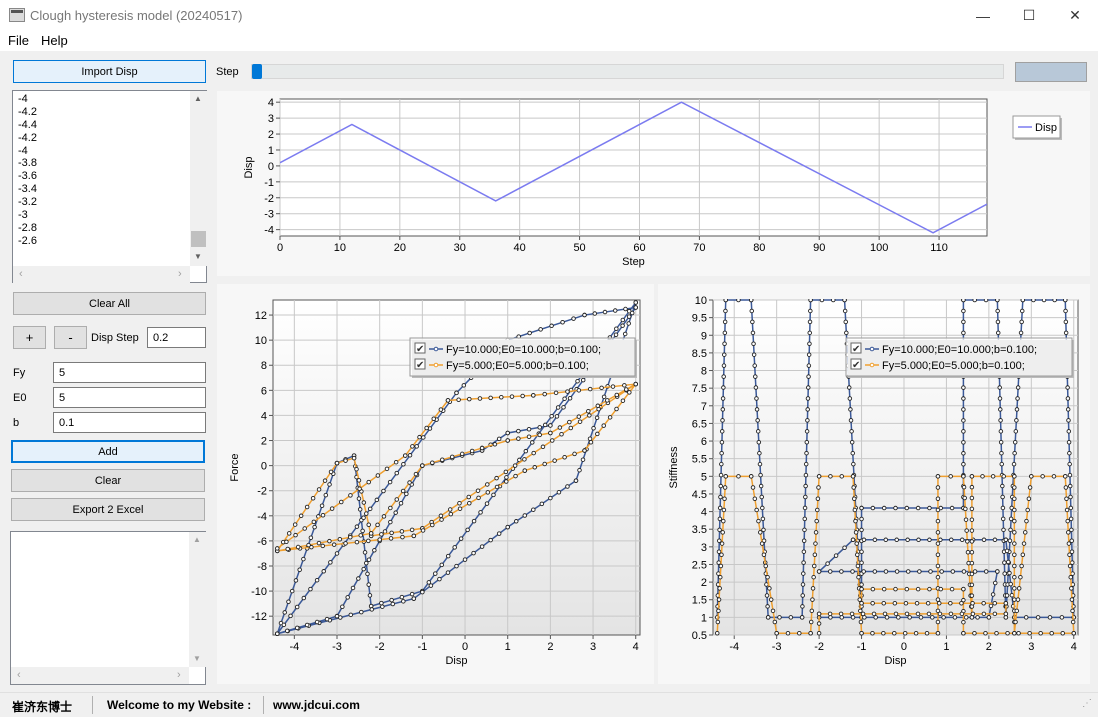  What do you see at coordinates (129, 372) in the screenshot?
I see `fy-field: 5` at bounding box center [129, 372].